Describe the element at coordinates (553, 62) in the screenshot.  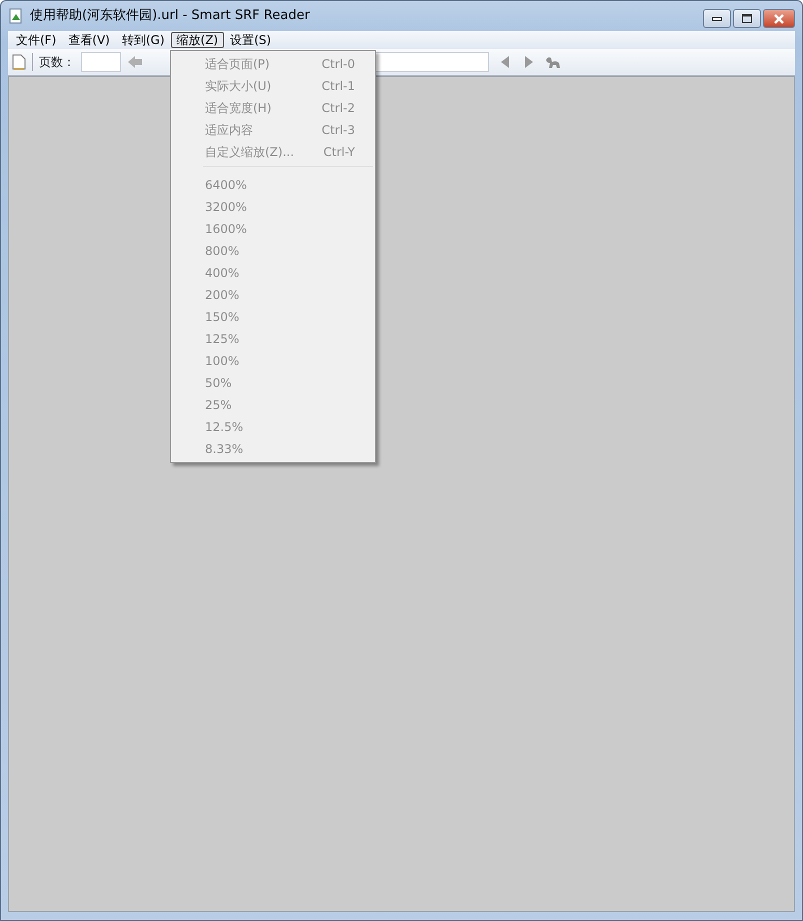
I see `animal-icon` at that location.